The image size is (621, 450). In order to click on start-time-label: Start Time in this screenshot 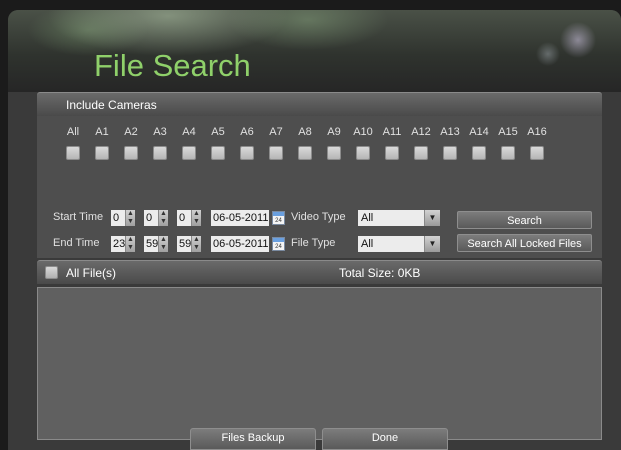, I will do `click(78, 217)`.